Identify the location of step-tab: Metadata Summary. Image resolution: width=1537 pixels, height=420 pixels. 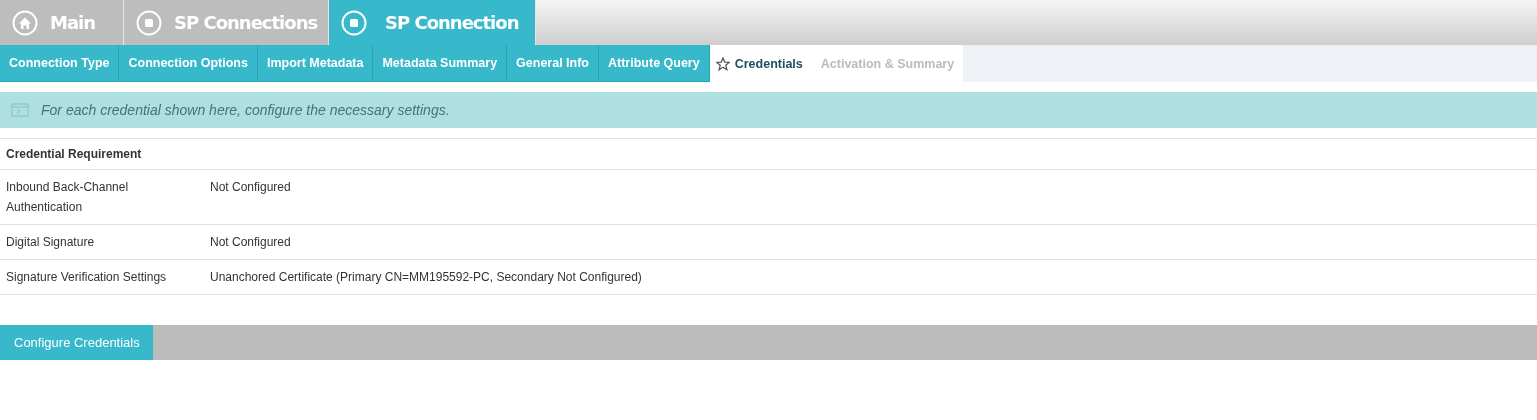
(440, 63).